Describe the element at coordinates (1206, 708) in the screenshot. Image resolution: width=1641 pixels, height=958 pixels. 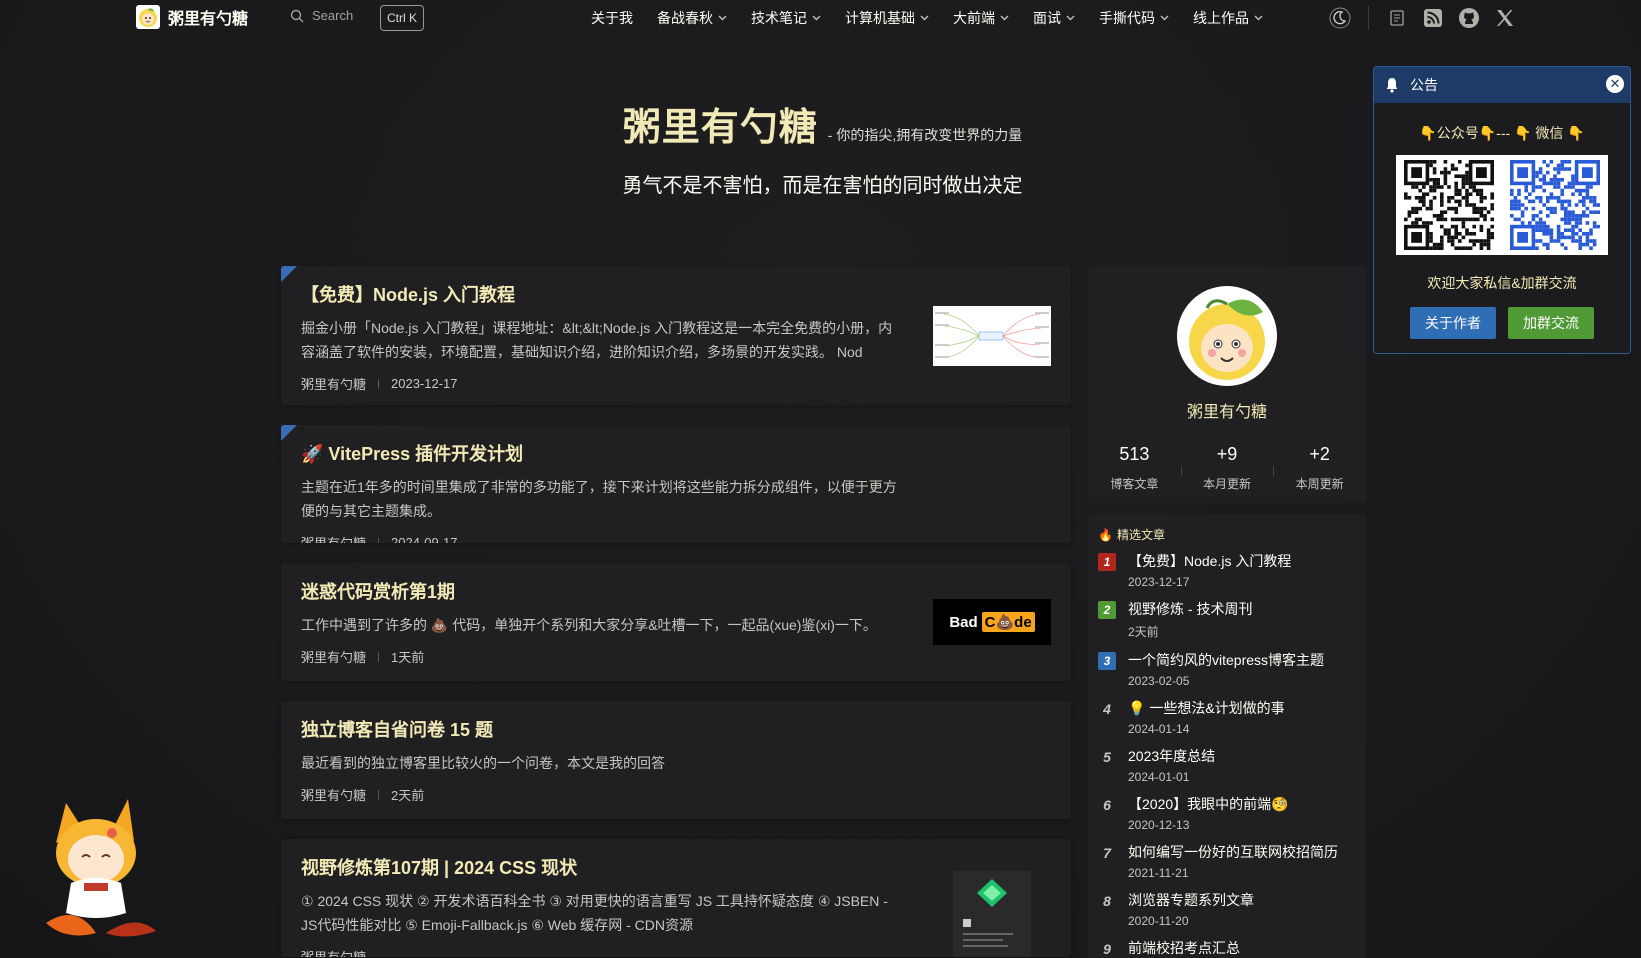
I see `featured-title: 💡 一些想法&计划做的事` at that location.